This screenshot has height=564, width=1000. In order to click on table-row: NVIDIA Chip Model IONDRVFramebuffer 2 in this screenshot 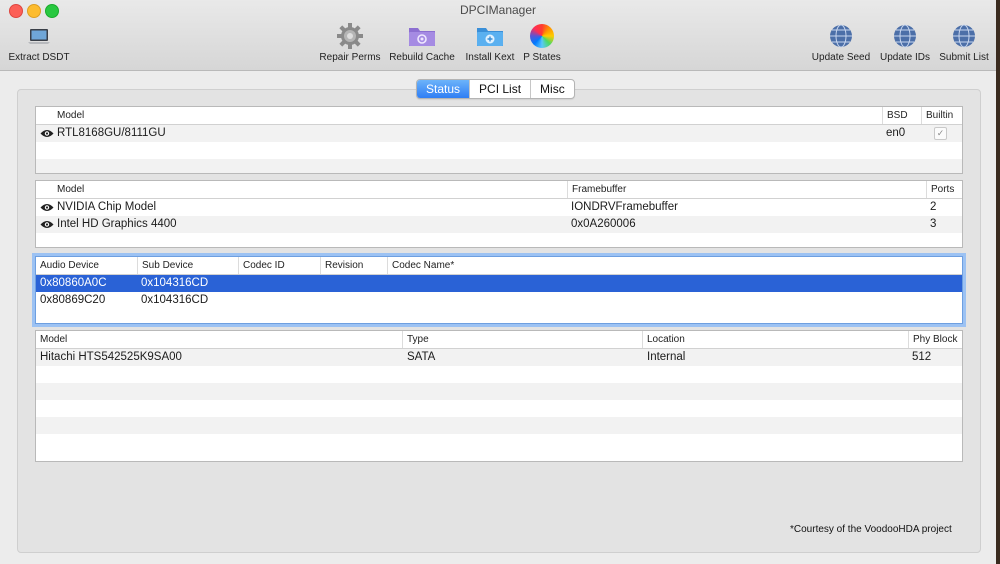, I will do `click(499, 207)`.